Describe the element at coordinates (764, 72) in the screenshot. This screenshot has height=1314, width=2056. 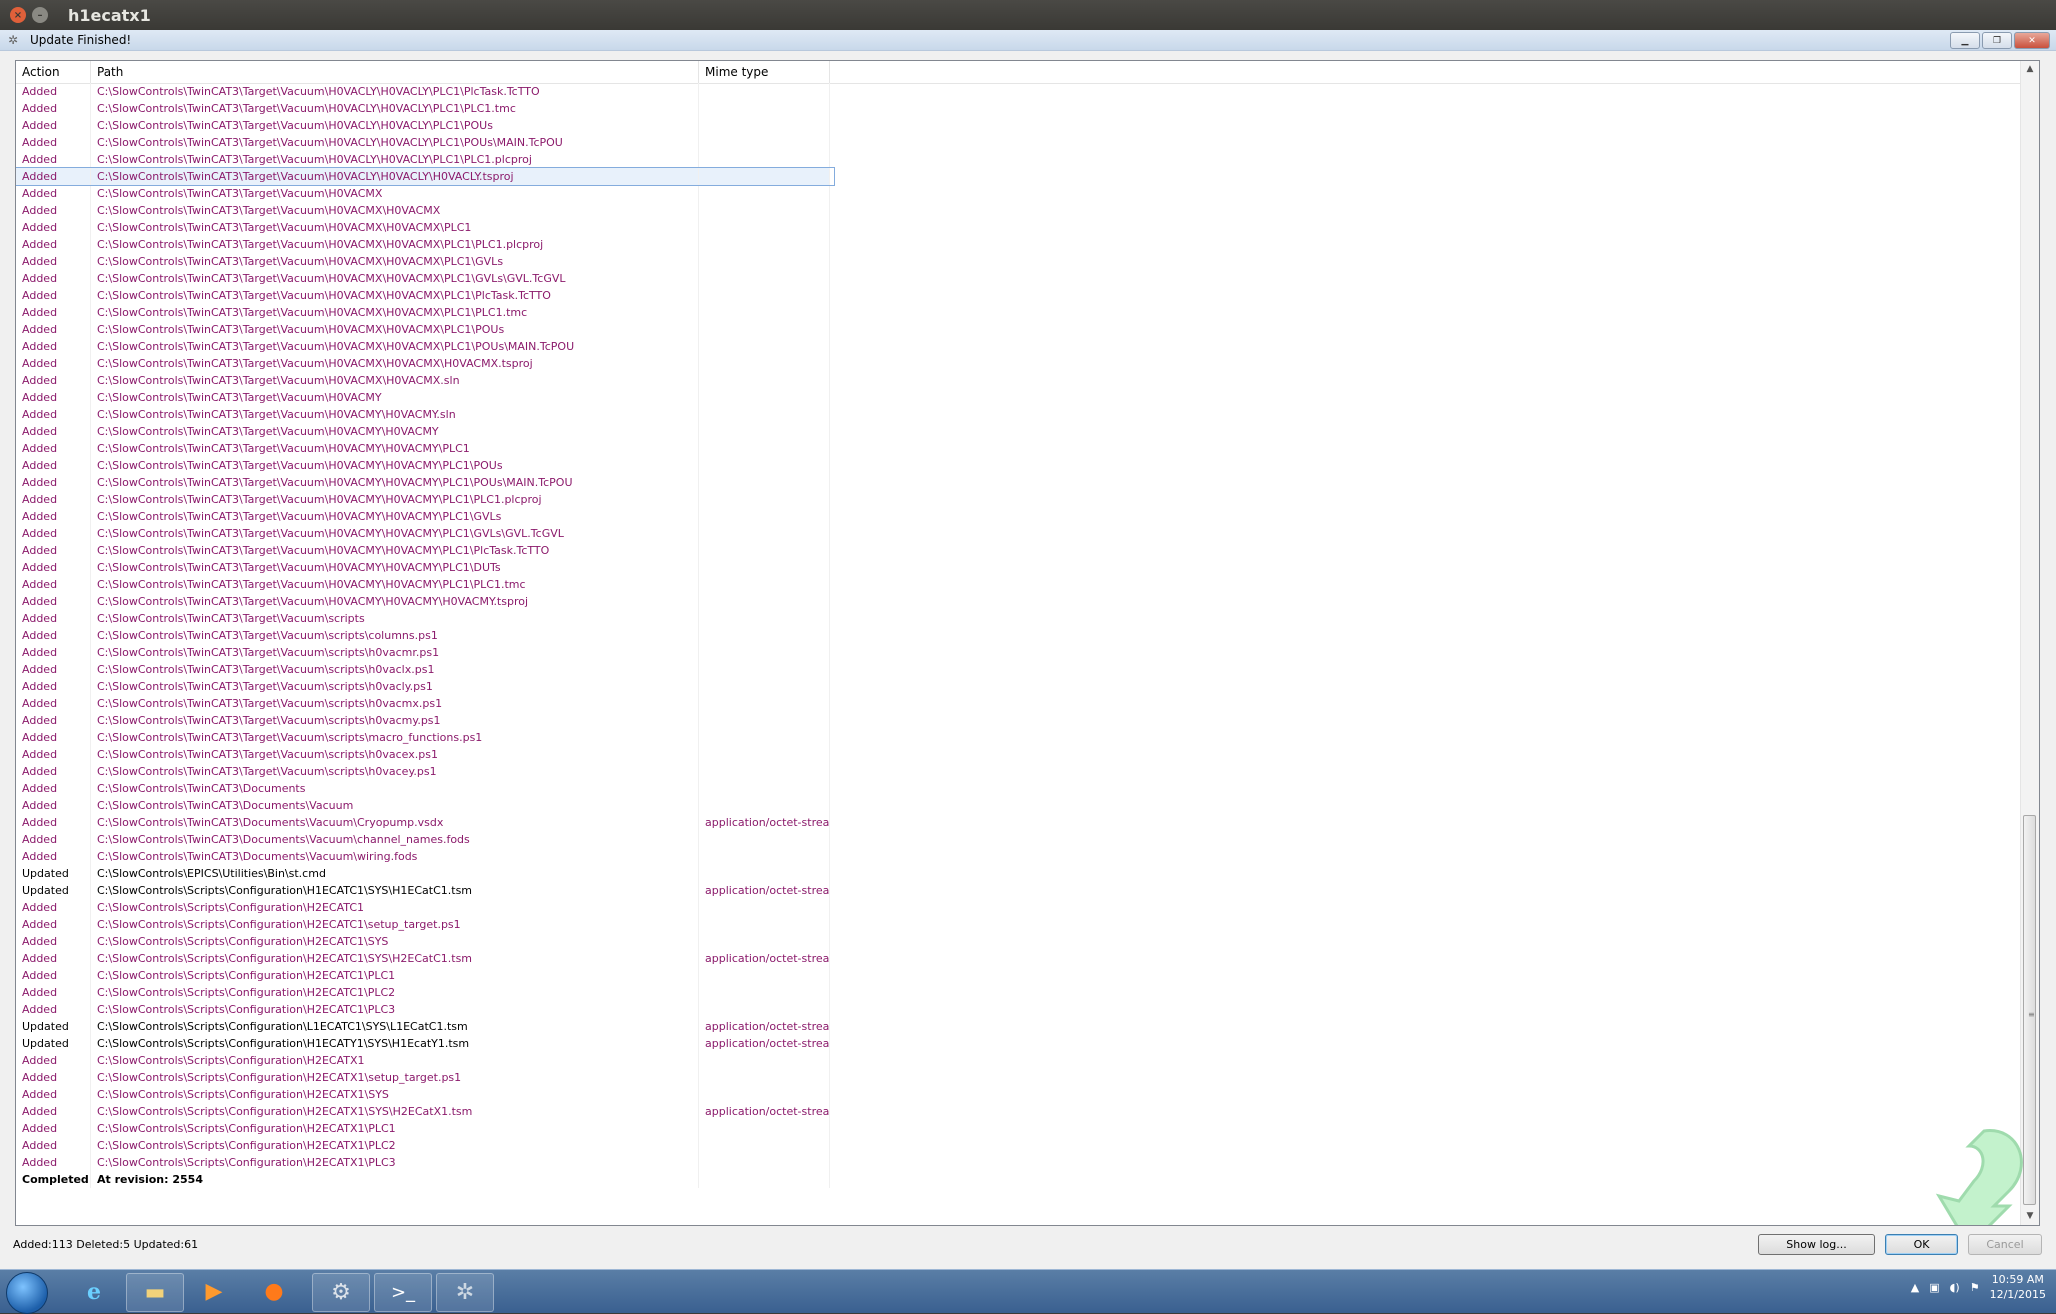
I see `column-header-mime-type: Mime type` at that location.